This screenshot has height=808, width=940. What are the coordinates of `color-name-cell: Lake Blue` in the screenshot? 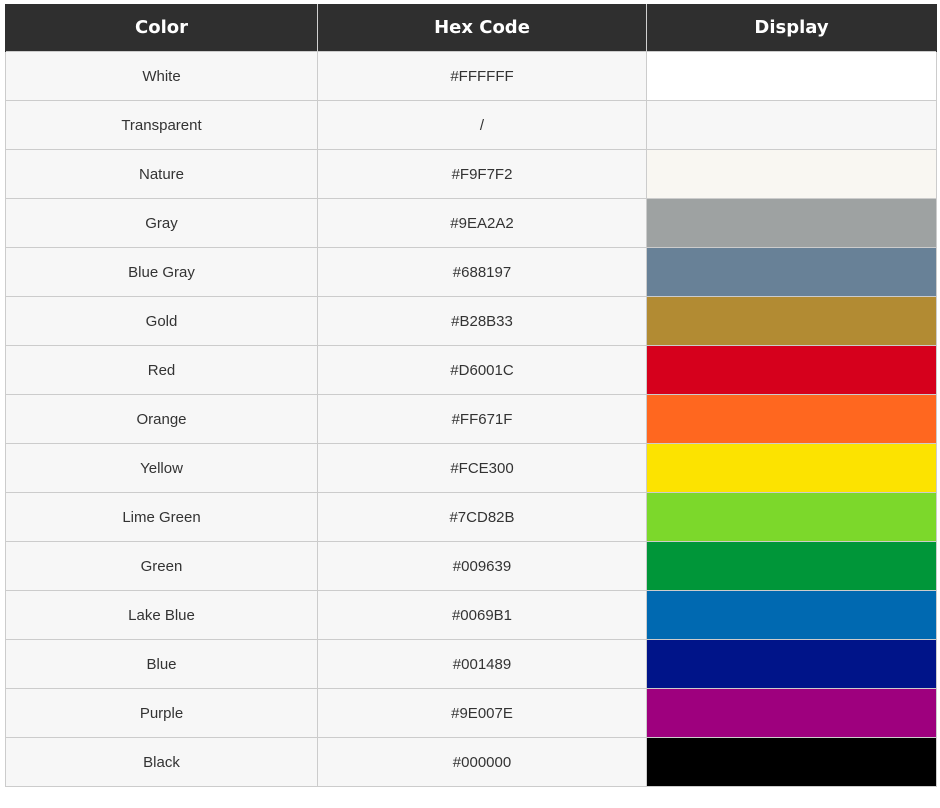 It's located at (161, 615).